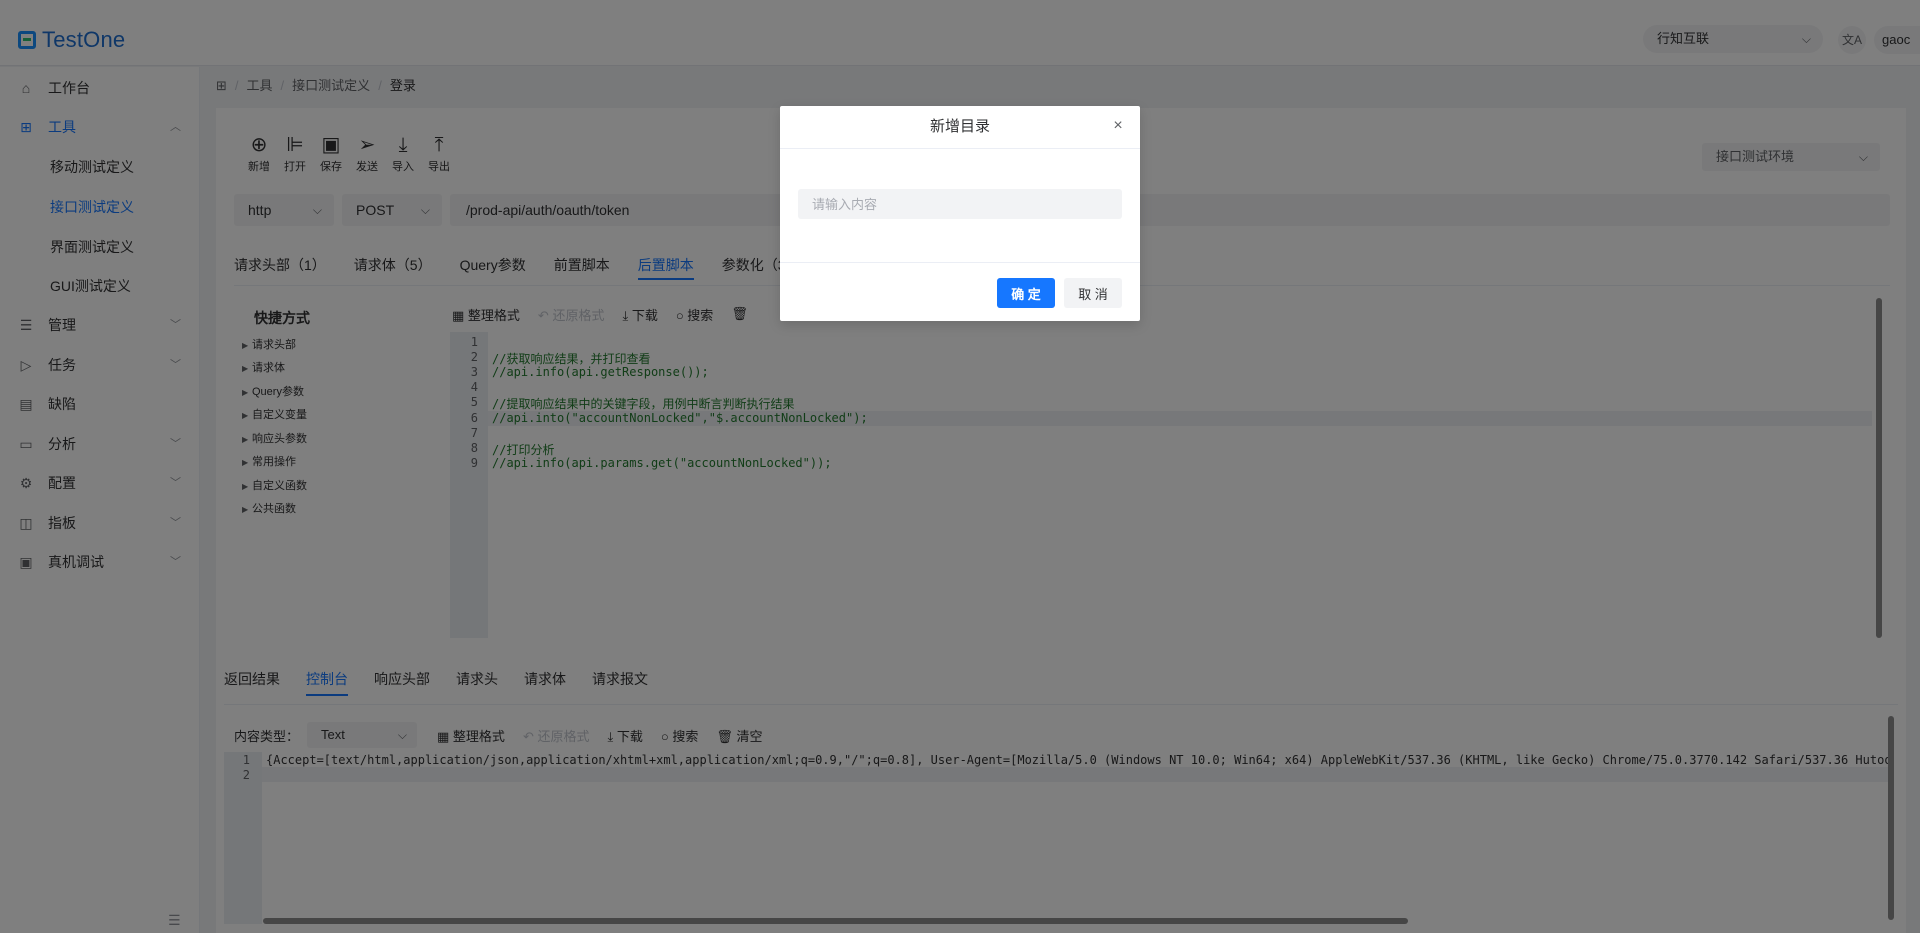  I want to click on add-directory-dialog: 新增目录 × 确 定 取 消, so click(960, 213).